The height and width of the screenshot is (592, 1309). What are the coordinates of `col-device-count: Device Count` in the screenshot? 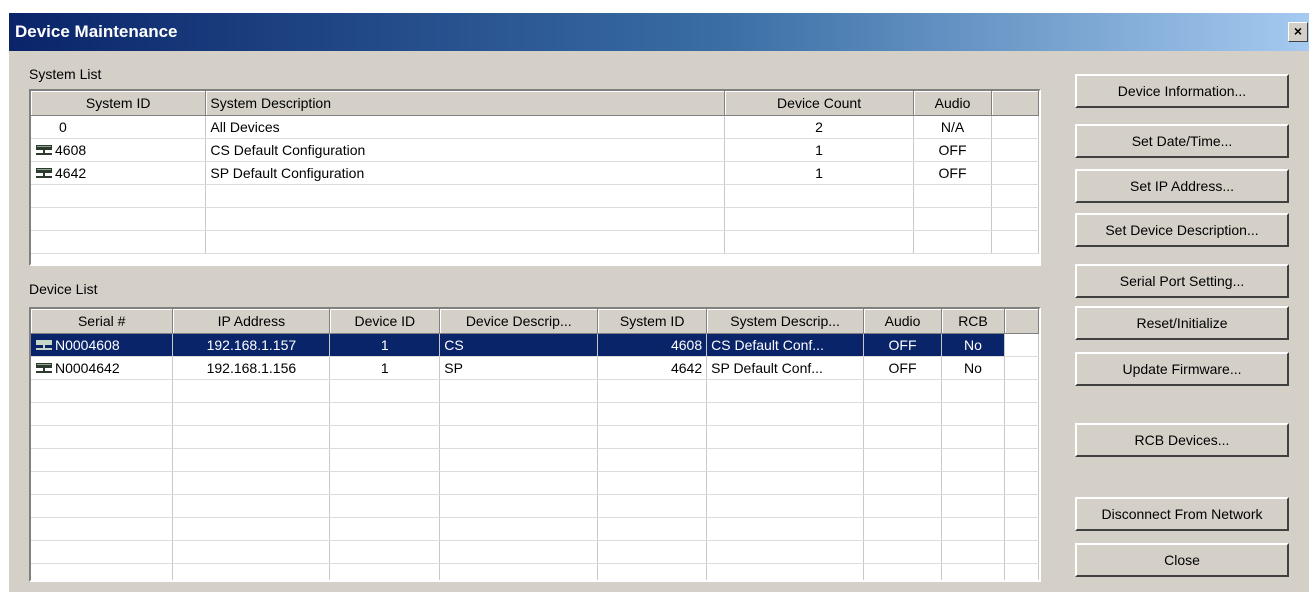 It's located at (819, 103).